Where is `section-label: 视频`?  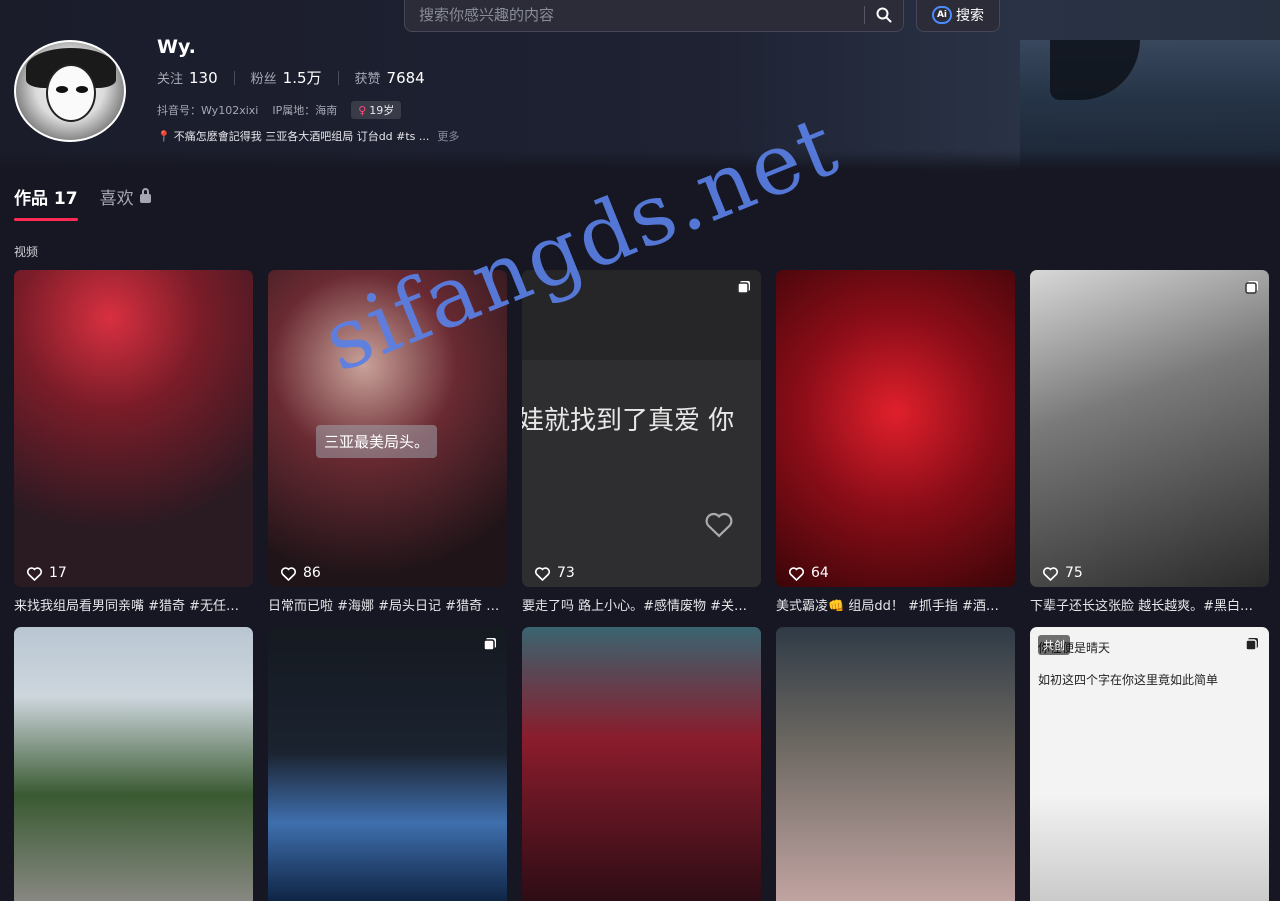
section-label: 视频 is located at coordinates (26, 252).